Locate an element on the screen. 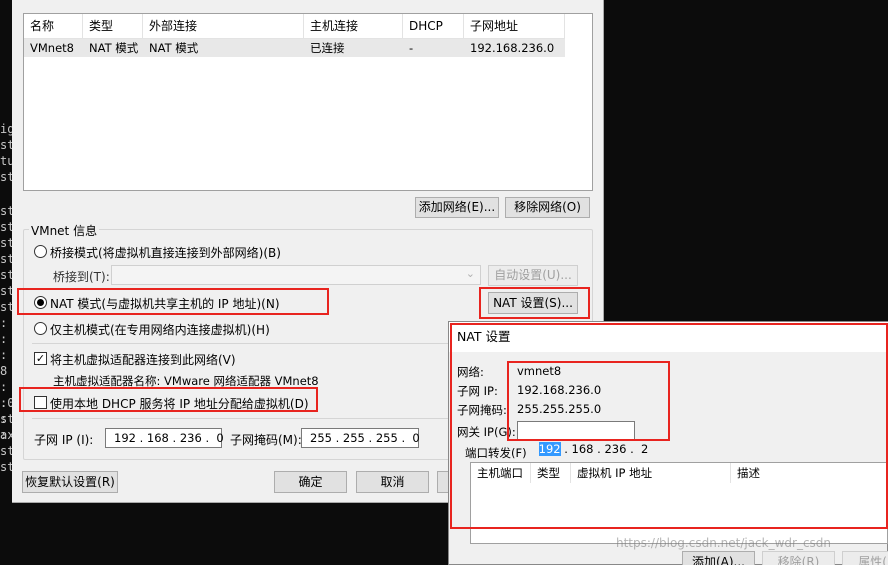 The height and width of the screenshot is (565, 888). watermark-text: https://blog.csdn.net/jack_wdr_csdn is located at coordinates (724, 543).